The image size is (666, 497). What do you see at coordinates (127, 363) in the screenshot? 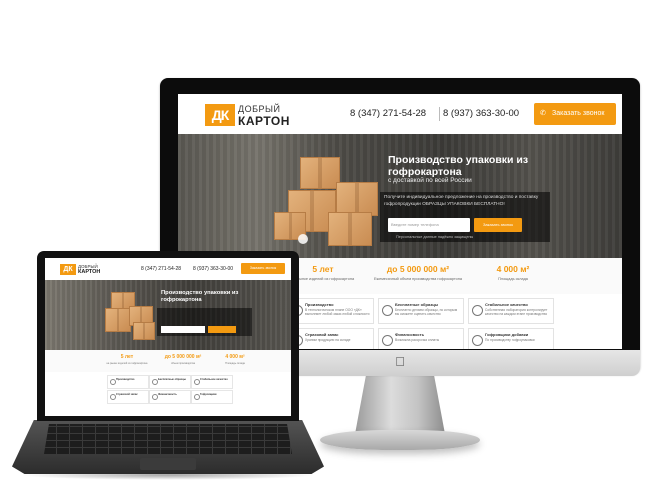
I see `stat-label: на рынке изделий из гофрокартона` at bounding box center [127, 363].